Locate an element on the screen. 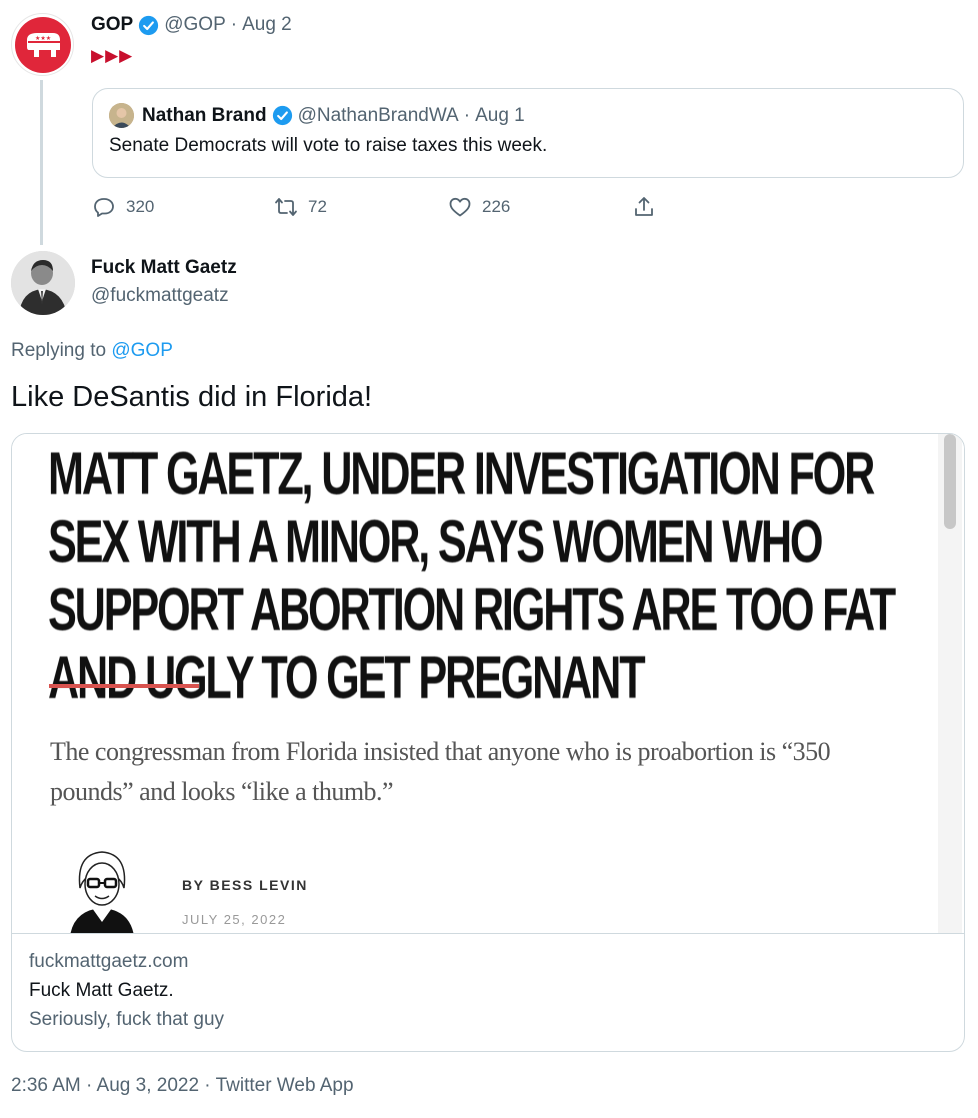 The width and height of the screenshot is (978, 1118). share-button is located at coordinates (649, 207).